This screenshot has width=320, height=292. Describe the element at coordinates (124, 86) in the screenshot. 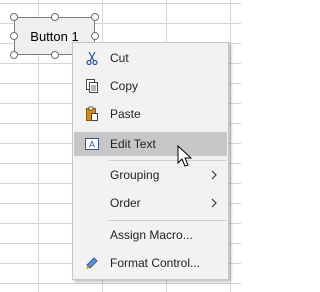

I see `menu-item-label: Copy` at that location.